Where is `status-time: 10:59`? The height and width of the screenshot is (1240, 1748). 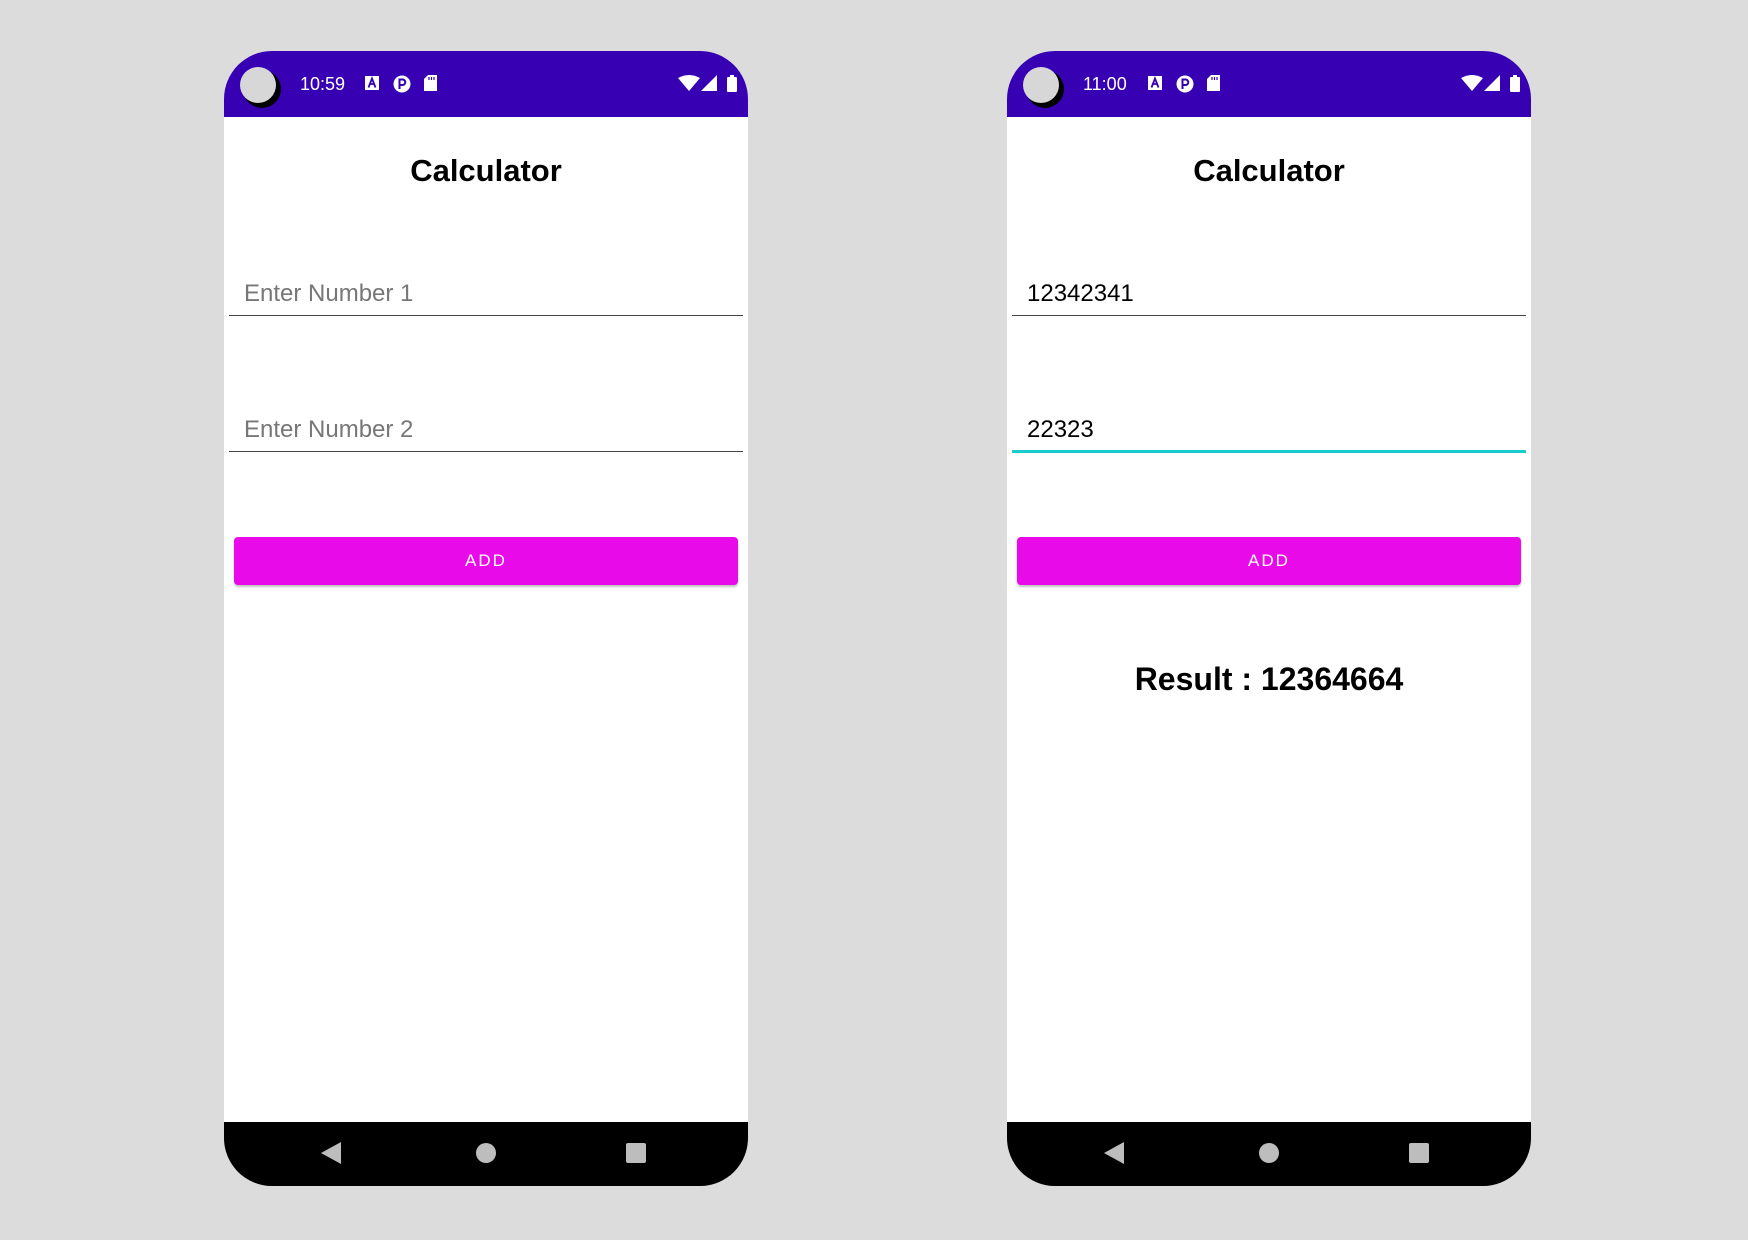 status-time: 10:59 is located at coordinates (323, 84).